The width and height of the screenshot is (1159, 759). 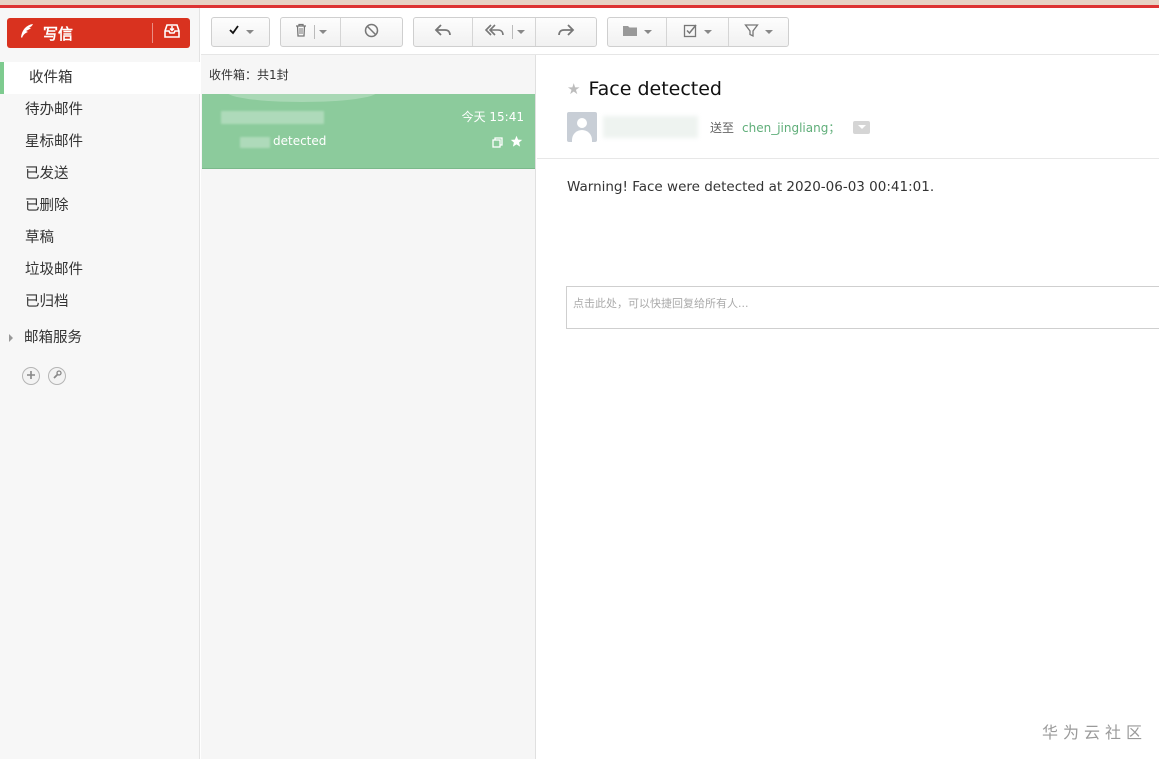 I want to click on folder-settings-button, so click(x=57, y=376).